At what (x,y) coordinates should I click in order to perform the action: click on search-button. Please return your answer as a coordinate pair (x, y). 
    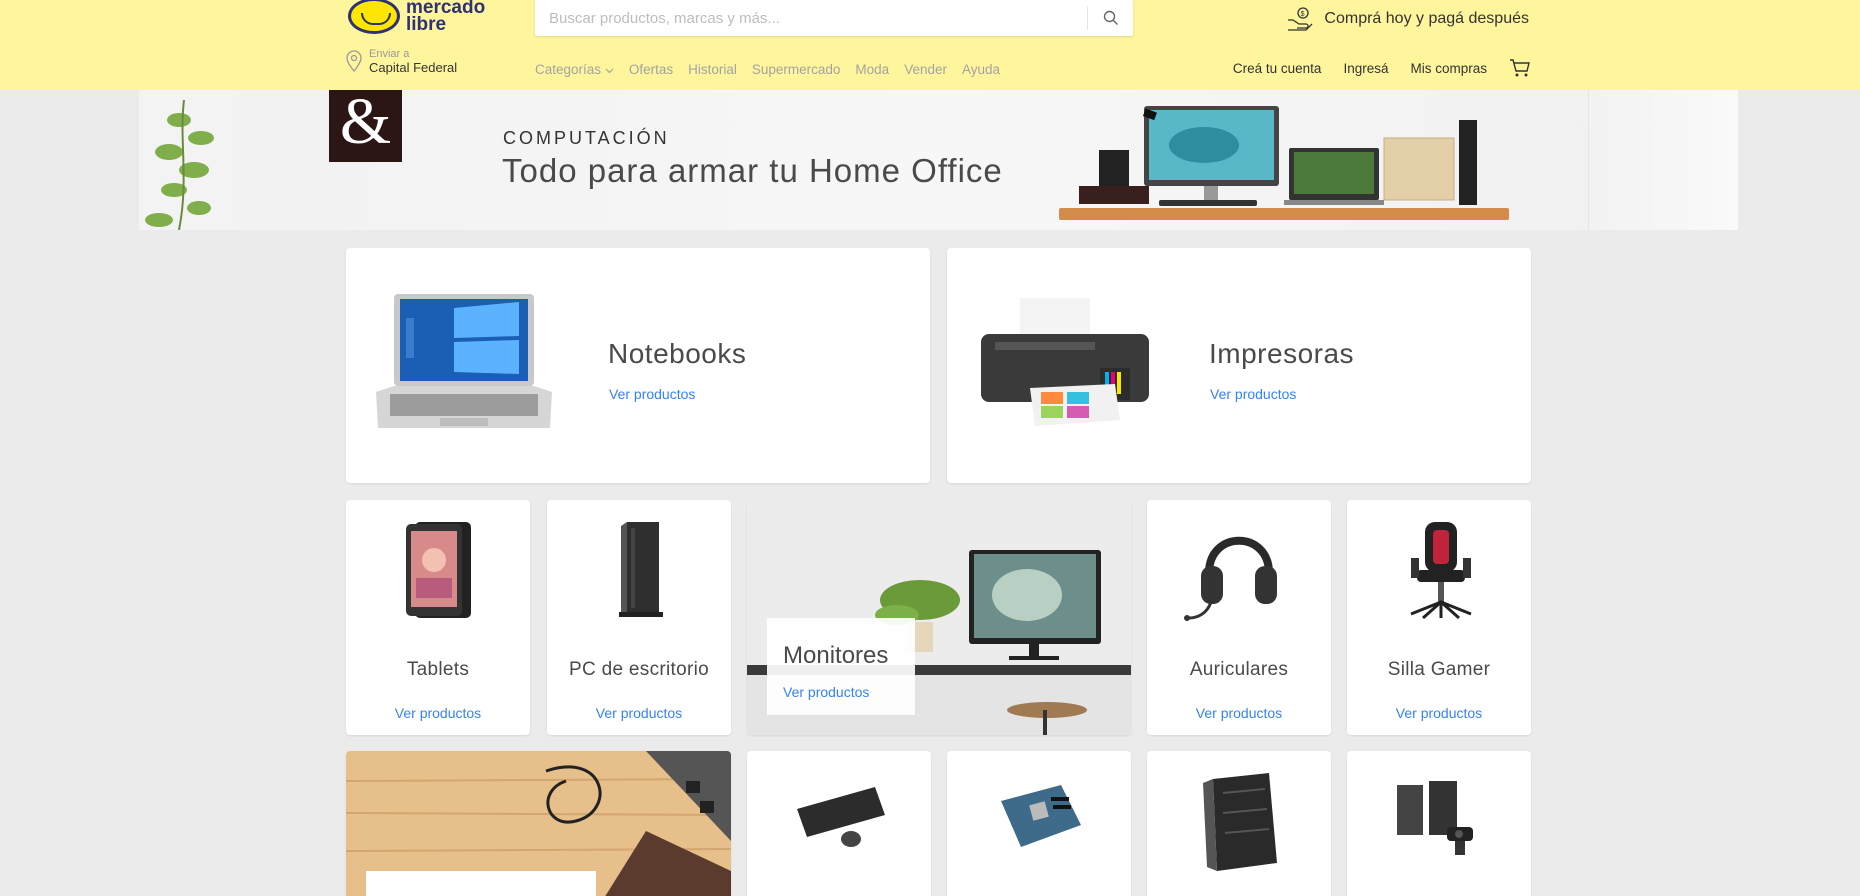
    Looking at the image, I should click on (1110, 18).